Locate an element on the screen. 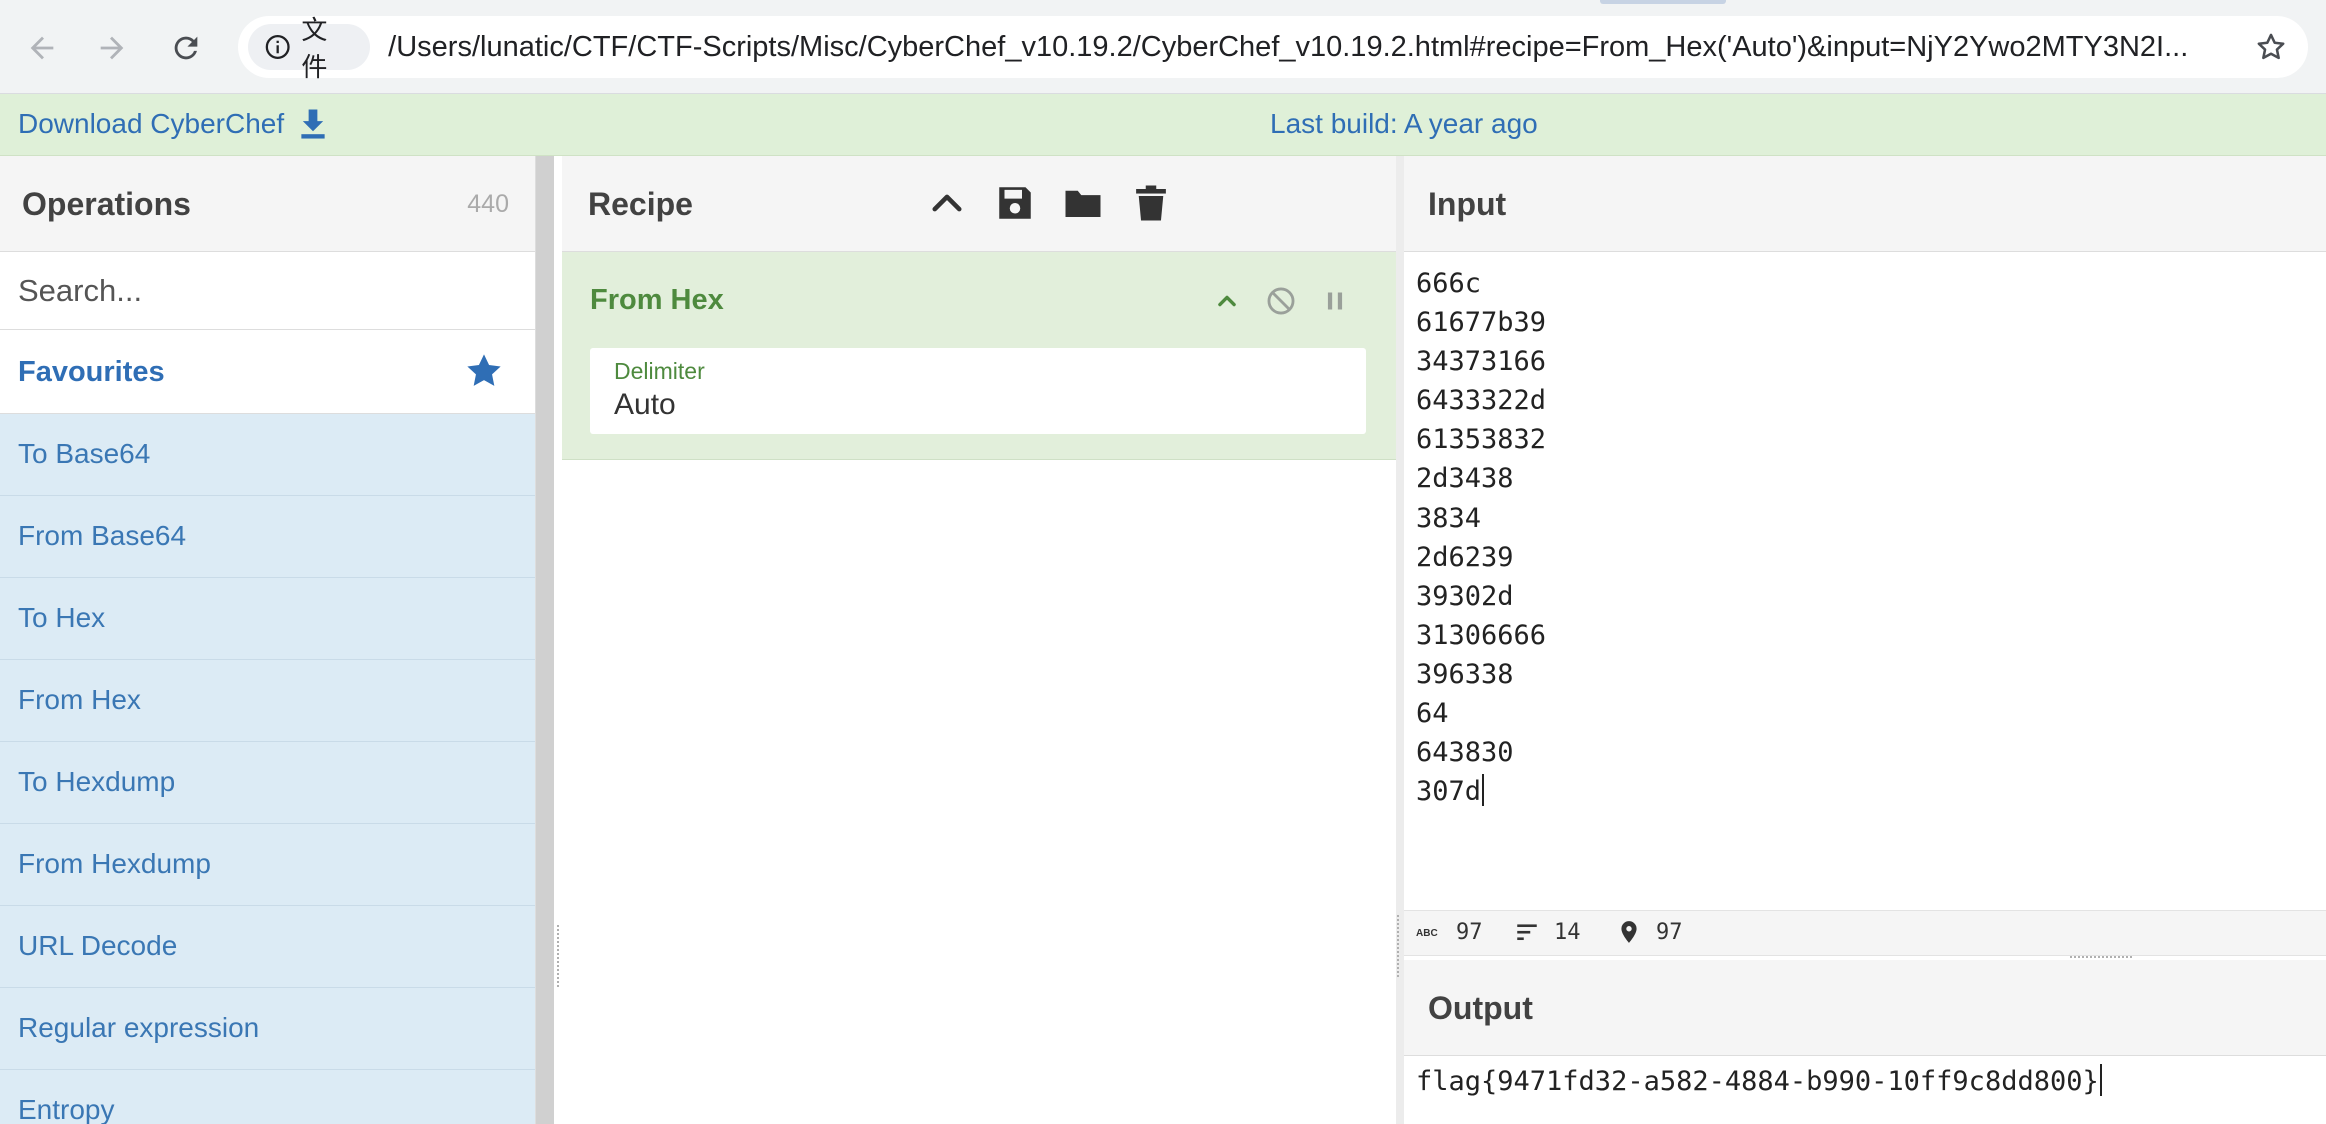  operation-label: URL Decode is located at coordinates (98, 945).